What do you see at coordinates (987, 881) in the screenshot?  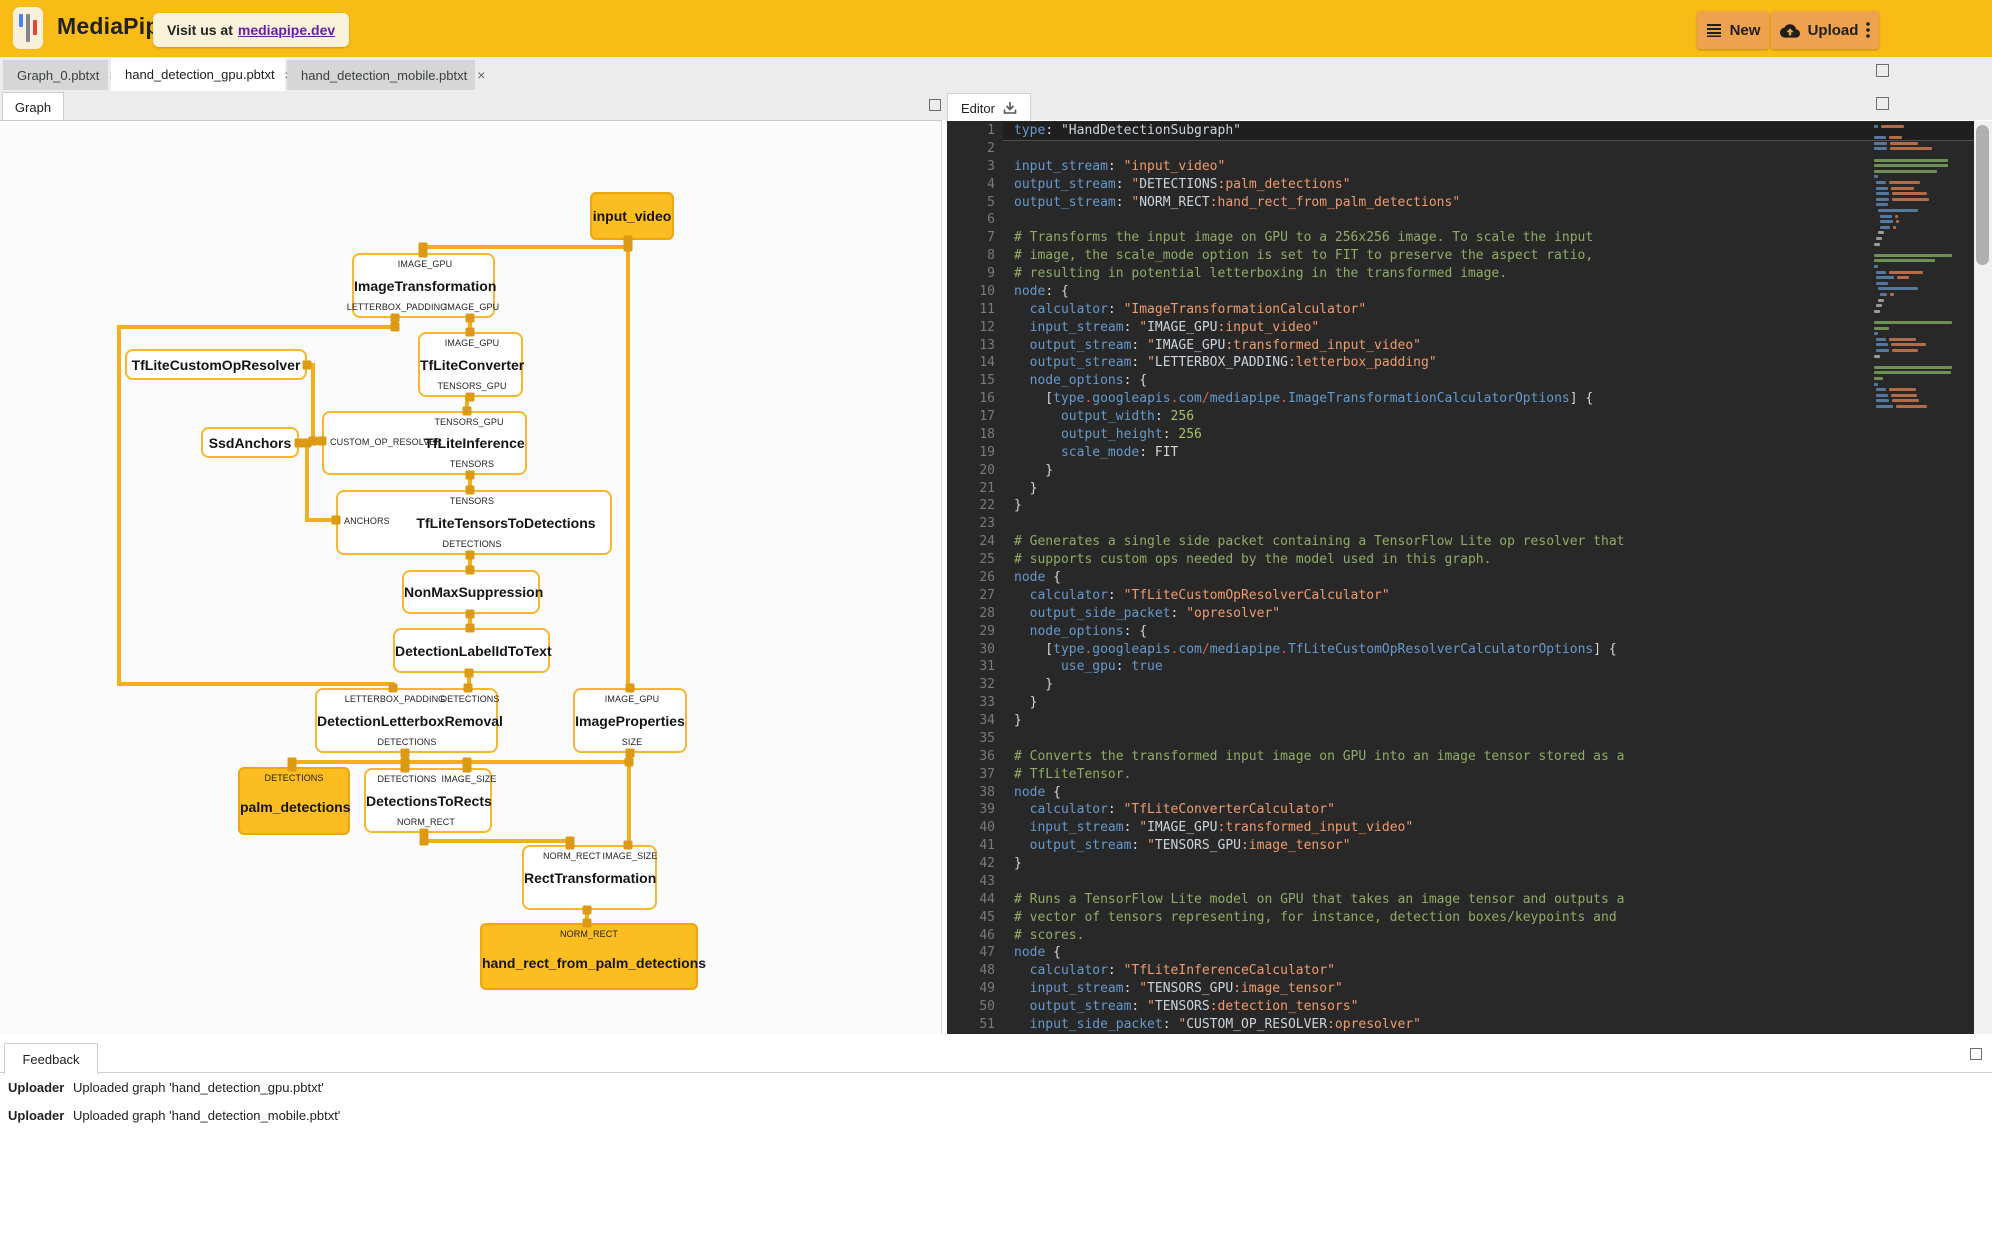 I see `code-line: 43` at bounding box center [987, 881].